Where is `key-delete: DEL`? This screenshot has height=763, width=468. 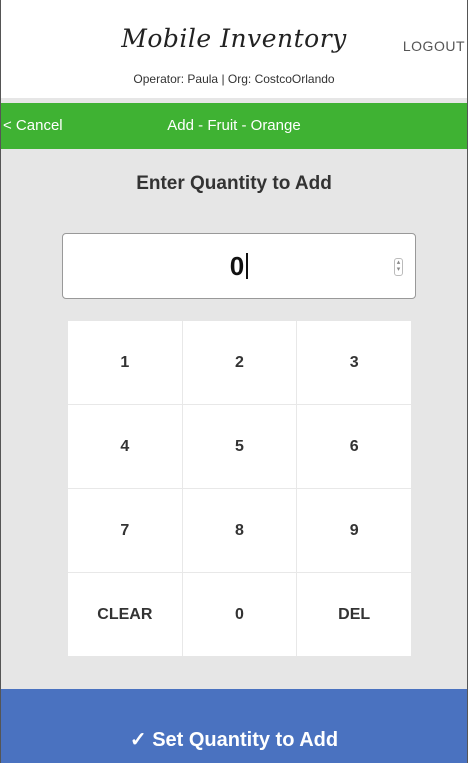
key-delete: DEL is located at coordinates (354, 614).